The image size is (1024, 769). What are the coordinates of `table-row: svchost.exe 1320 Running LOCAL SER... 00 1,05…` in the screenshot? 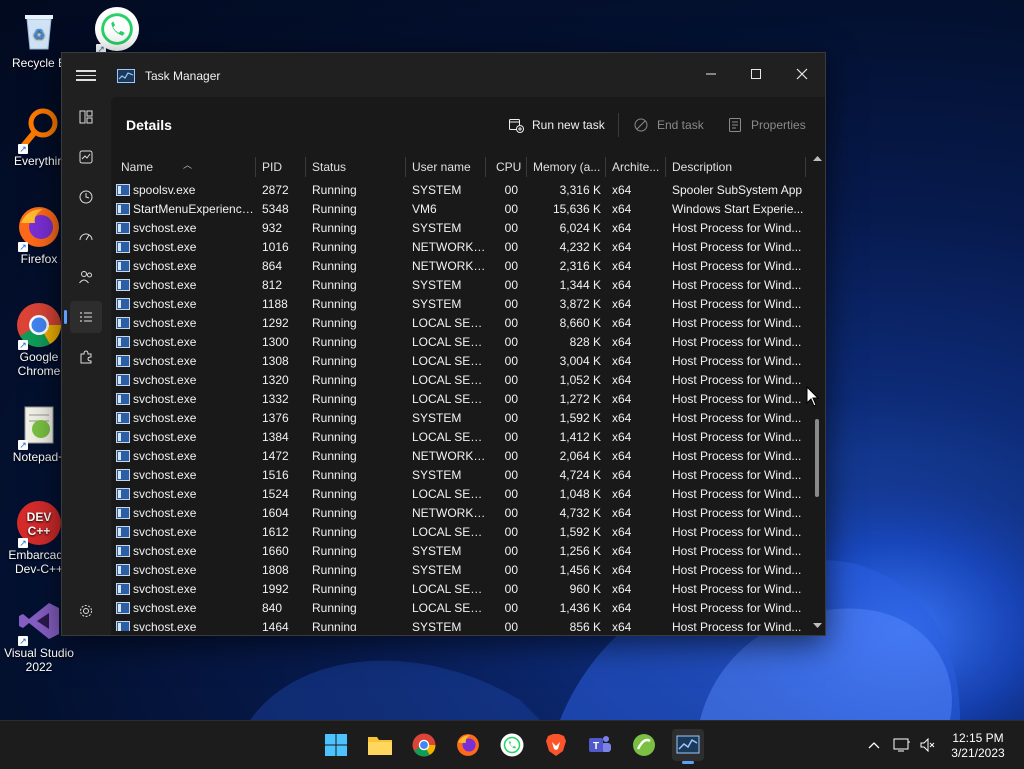 It's located at (459, 380).